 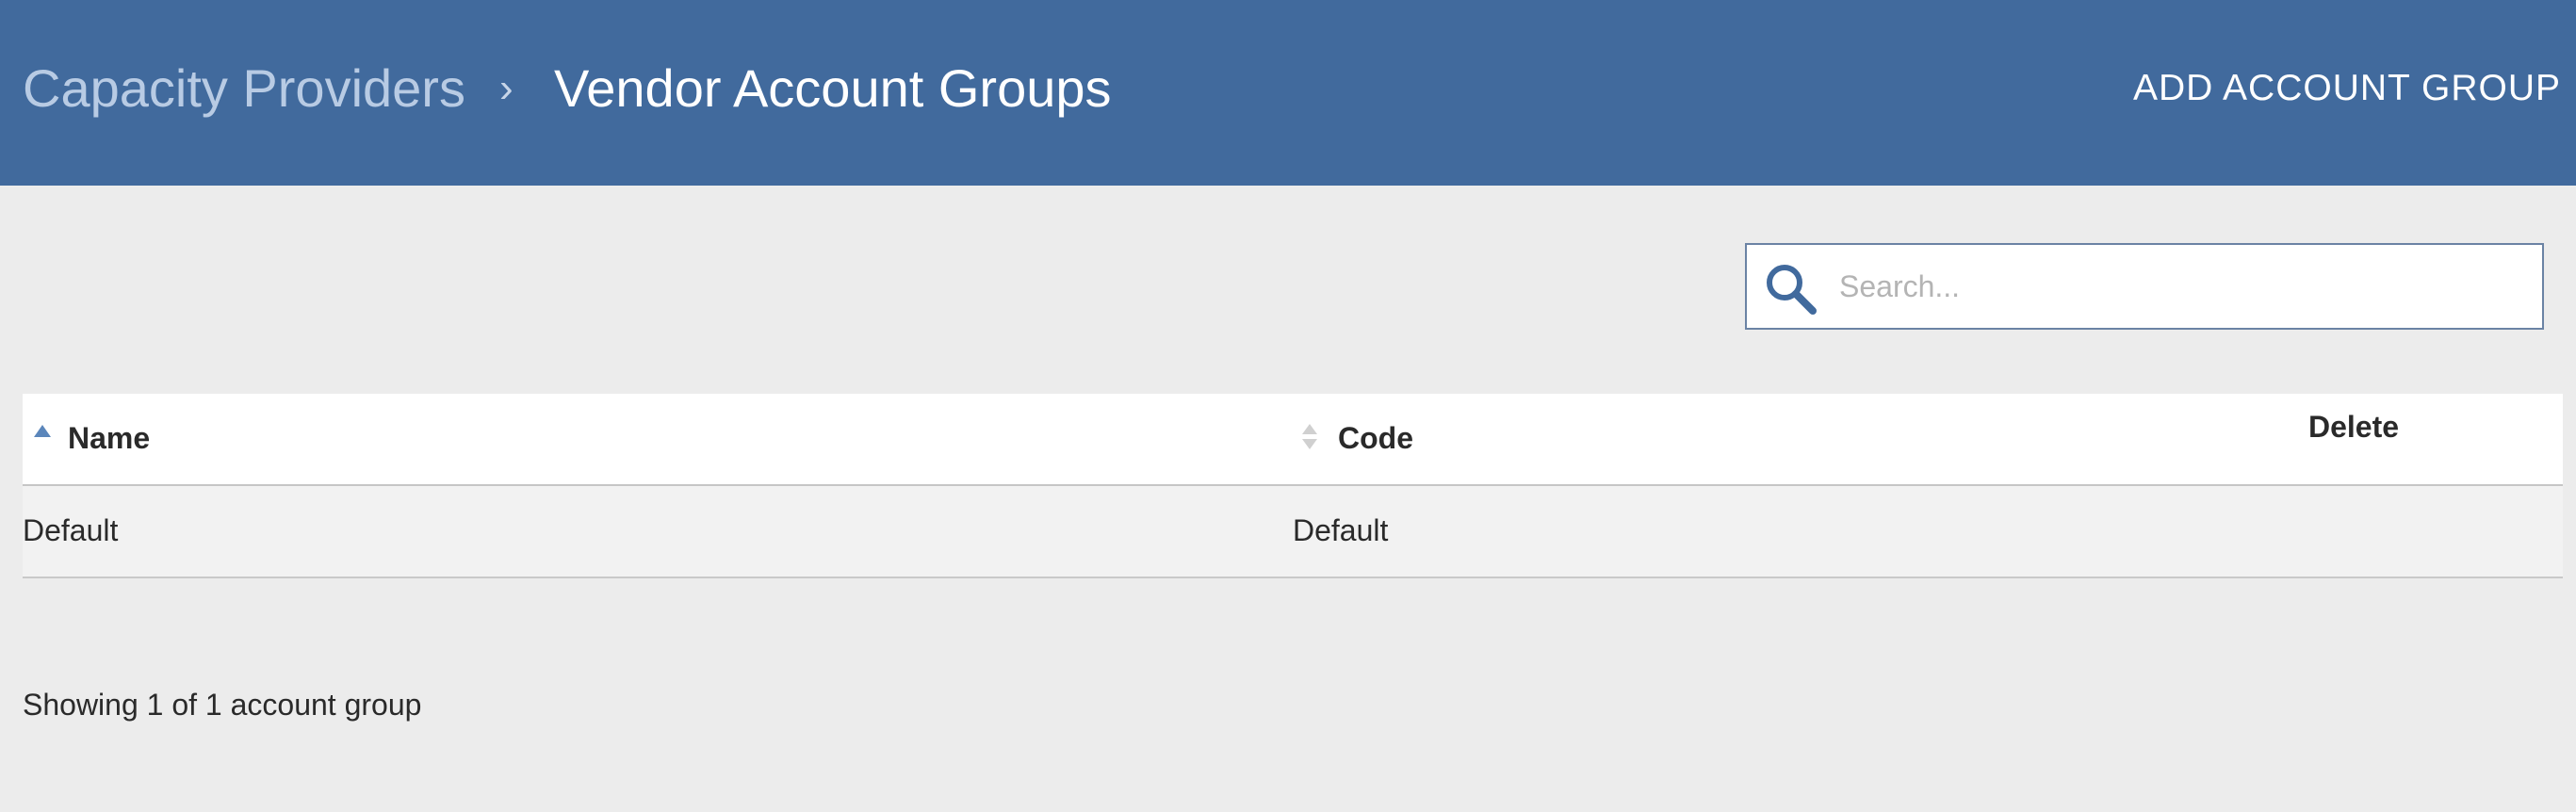 I want to click on search-box, so click(x=2144, y=286).